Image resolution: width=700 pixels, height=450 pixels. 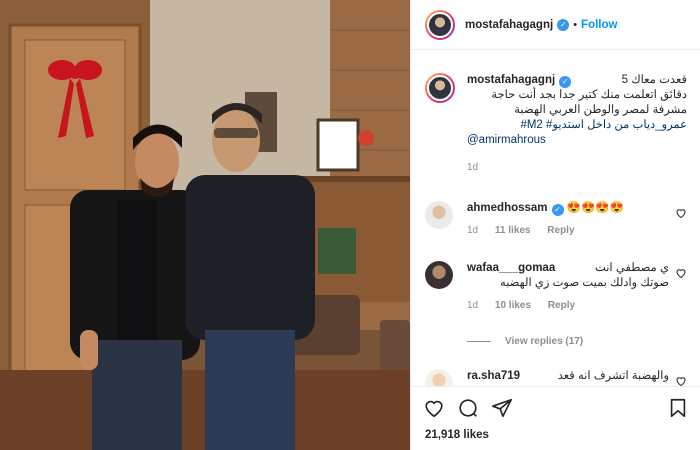 What do you see at coordinates (434, 408) in the screenshot?
I see `heart-icon` at bounding box center [434, 408].